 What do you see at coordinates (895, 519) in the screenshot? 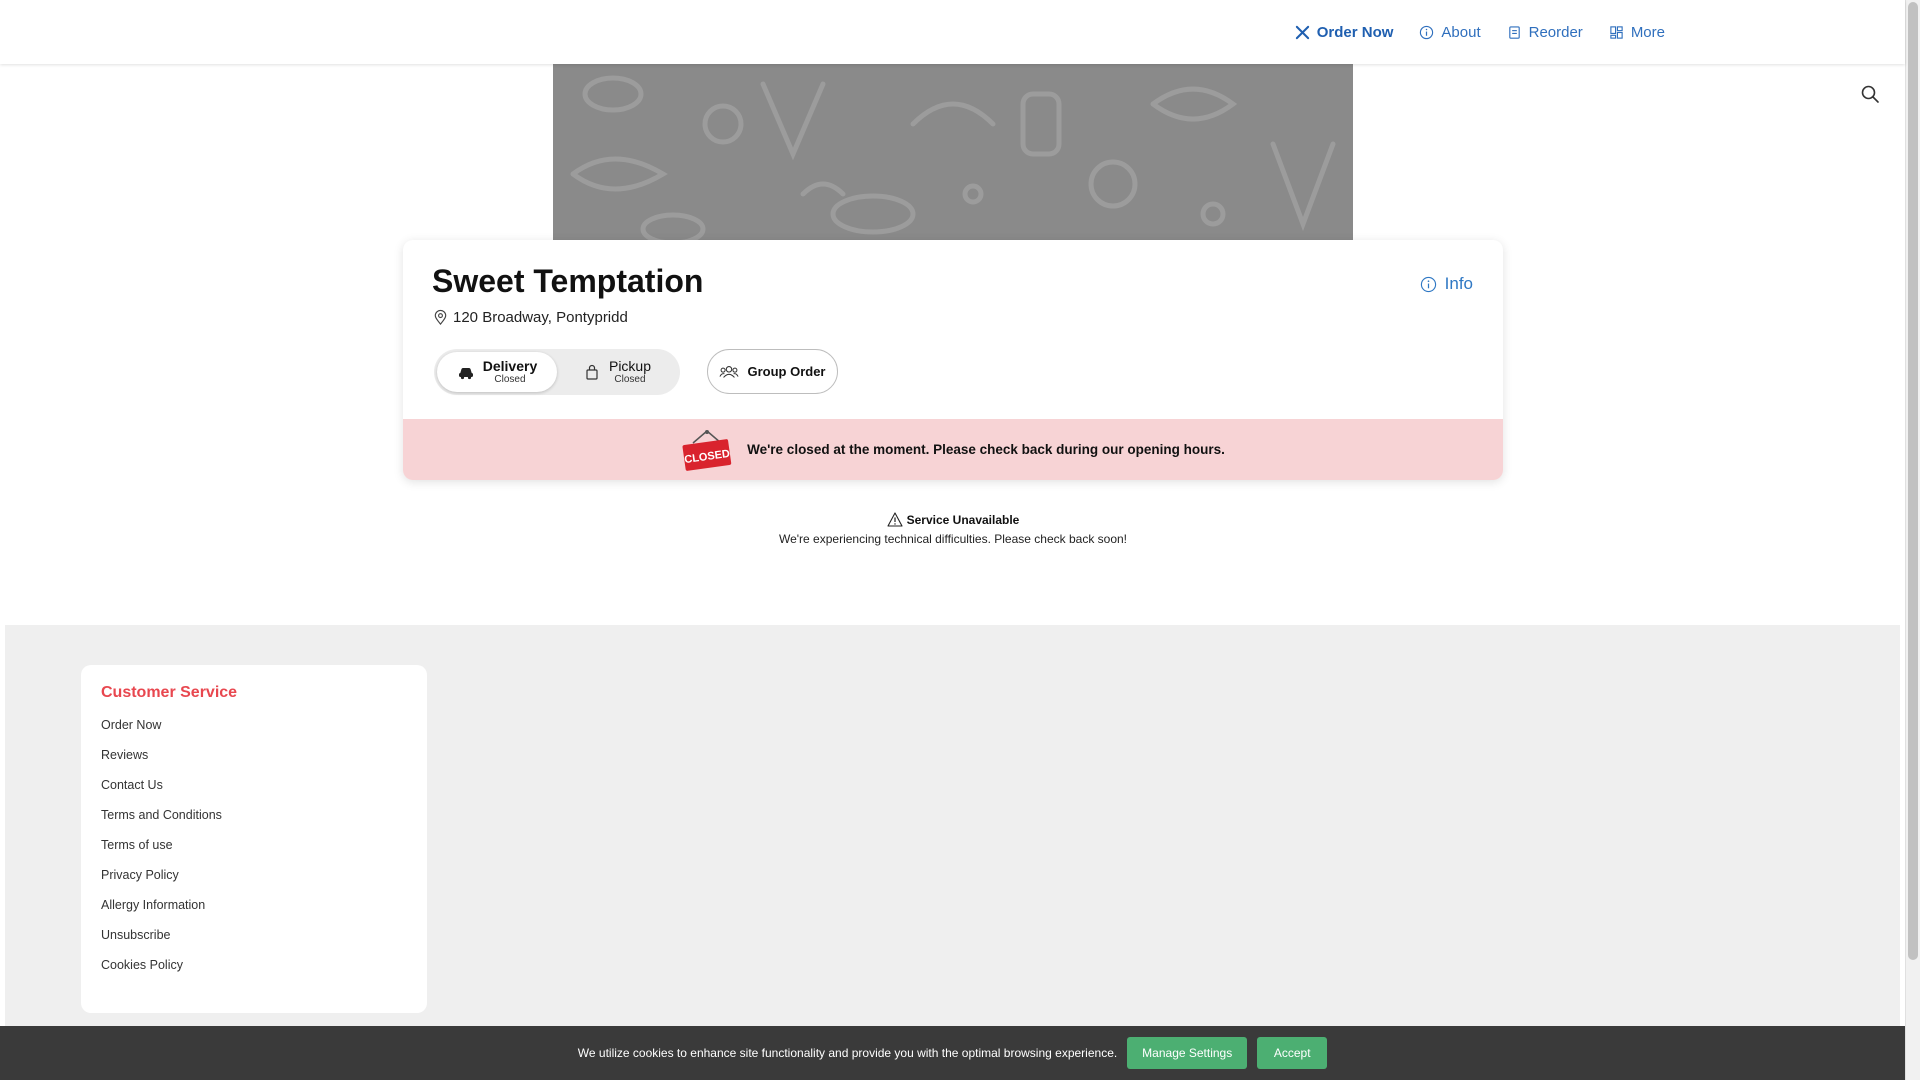
I see `warning-icon` at bounding box center [895, 519].